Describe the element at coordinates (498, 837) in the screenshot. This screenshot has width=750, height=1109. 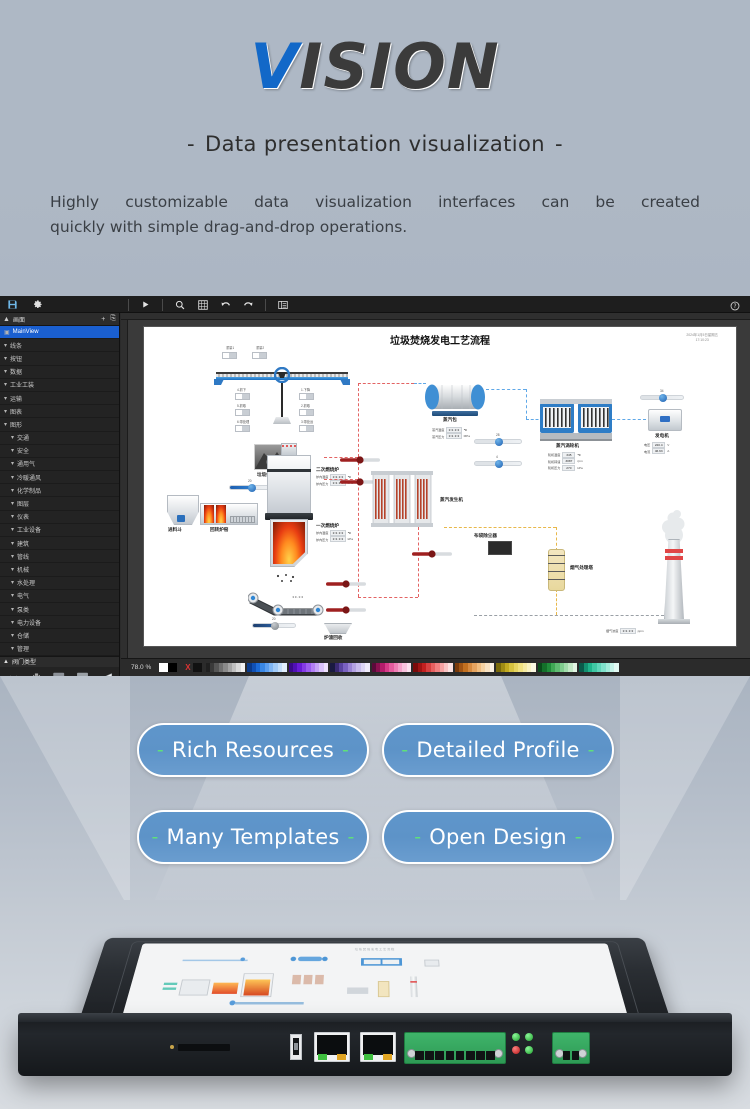
I see `feature-button-open-design: - Open Design -` at that location.